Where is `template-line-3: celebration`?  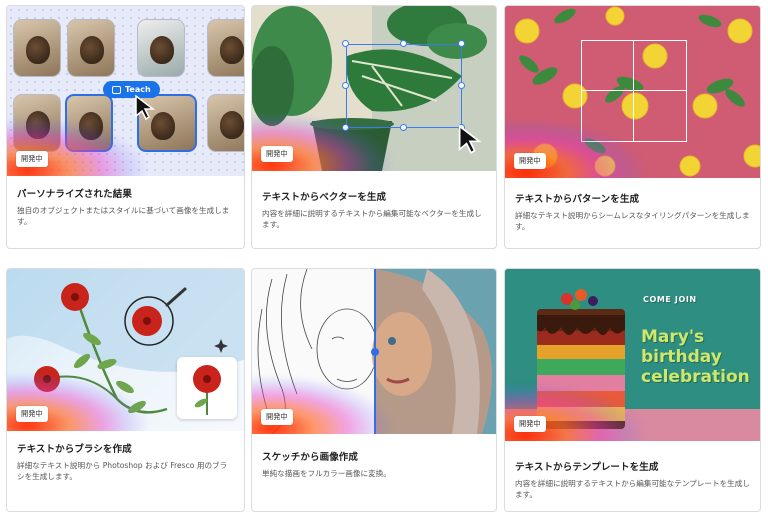
template-line-3: celebration is located at coordinates (695, 377).